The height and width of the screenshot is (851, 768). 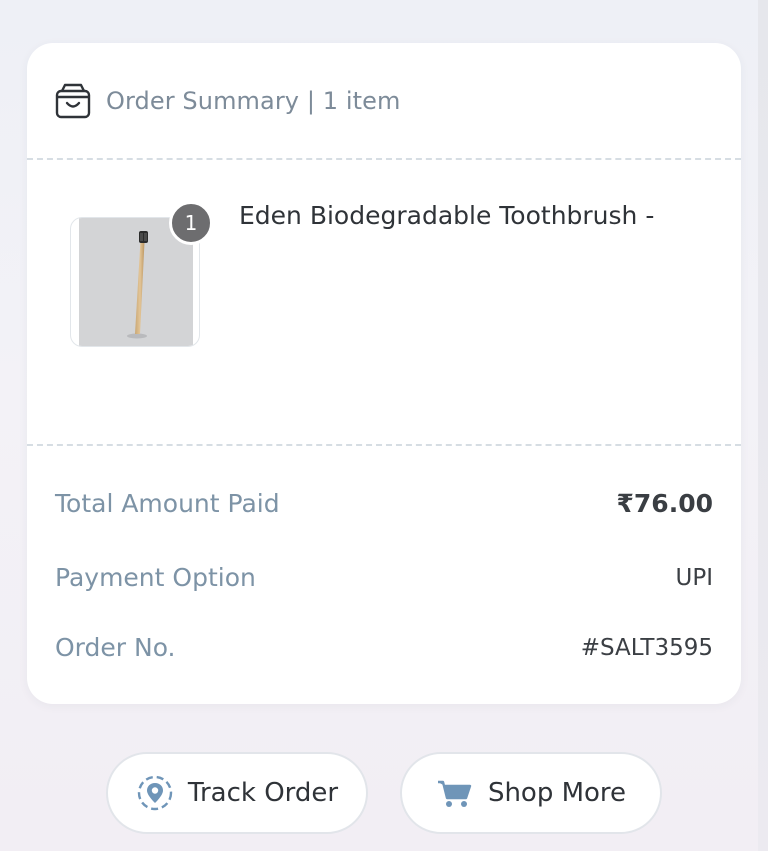 I want to click on payment-option-label: Payment Option, so click(x=155, y=577).